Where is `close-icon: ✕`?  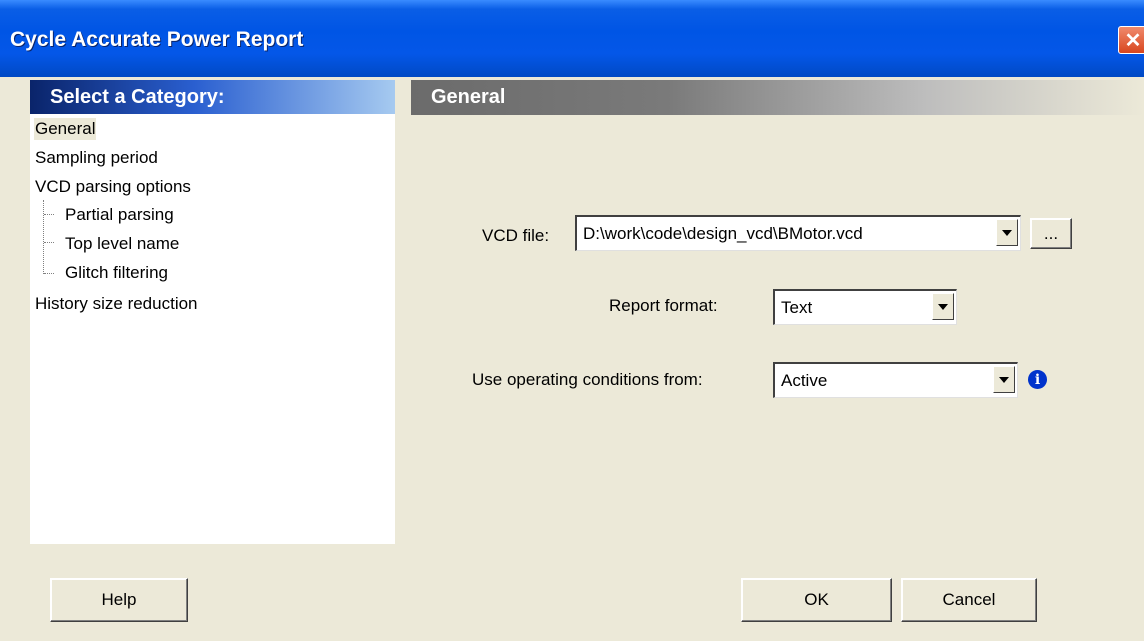
close-icon: ✕ is located at coordinates (1133, 40).